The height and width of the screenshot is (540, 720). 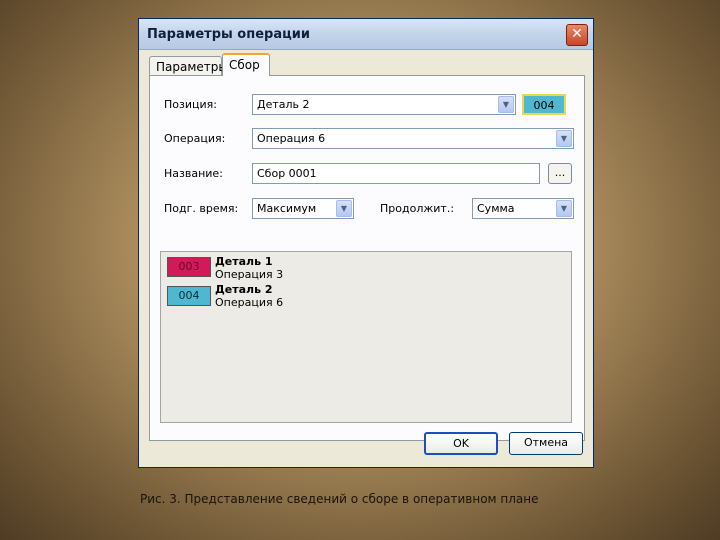 What do you see at coordinates (496, 208) in the screenshot?
I see `duration-value: Сумма` at bounding box center [496, 208].